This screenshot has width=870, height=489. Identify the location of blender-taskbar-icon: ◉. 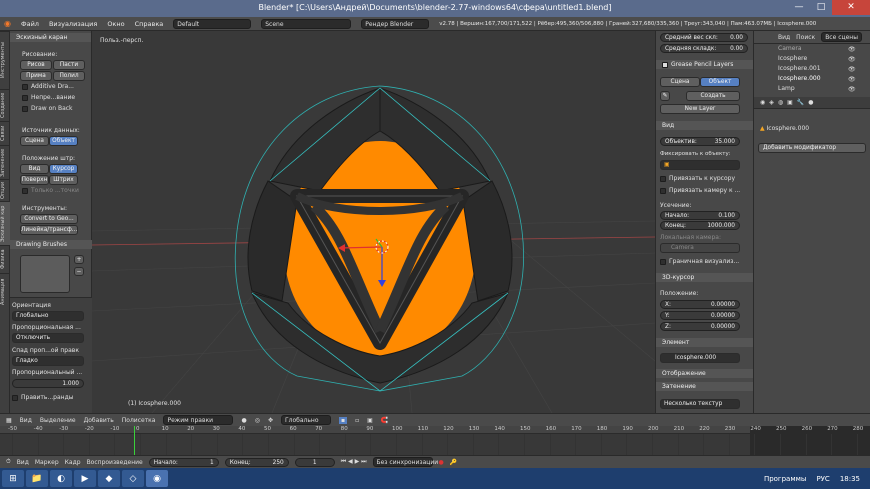
(157, 478).